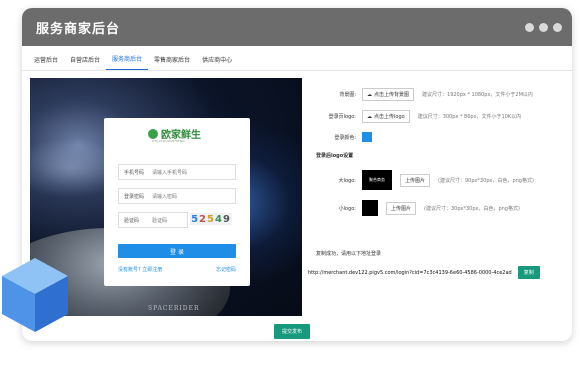 The width and height of the screenshot is (578, 365). Describe the element at coordinates (177, 251) in the screenshot. I see `login-button: 登 录` at that location.